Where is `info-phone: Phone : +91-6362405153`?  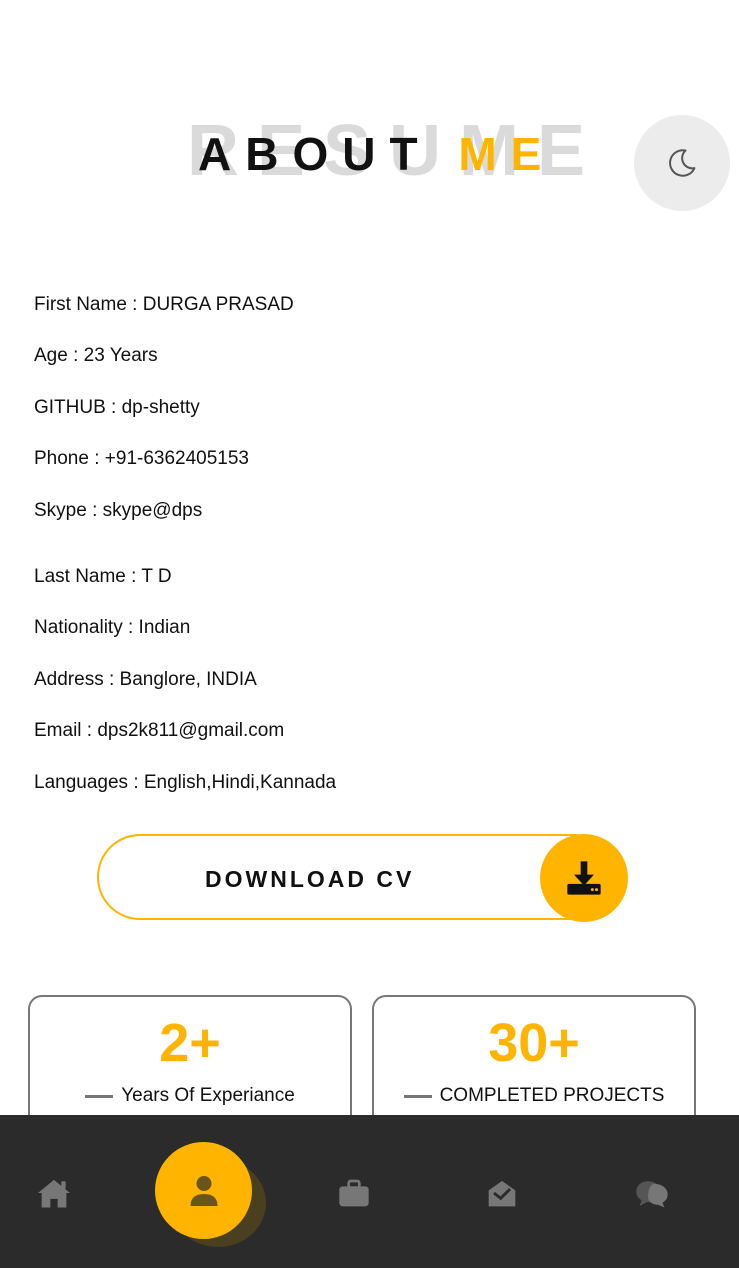
info-phone: Phone : +91-6362405153 is located at coordinates (142, 458).